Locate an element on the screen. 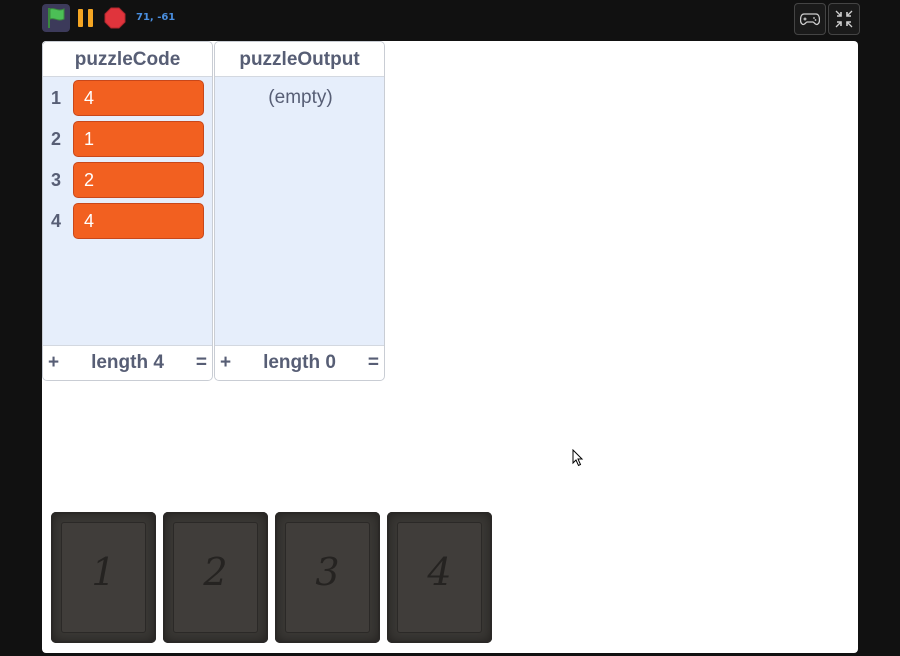  mouse-coordinates: 71, -61 is located at coordinates (156, 17).